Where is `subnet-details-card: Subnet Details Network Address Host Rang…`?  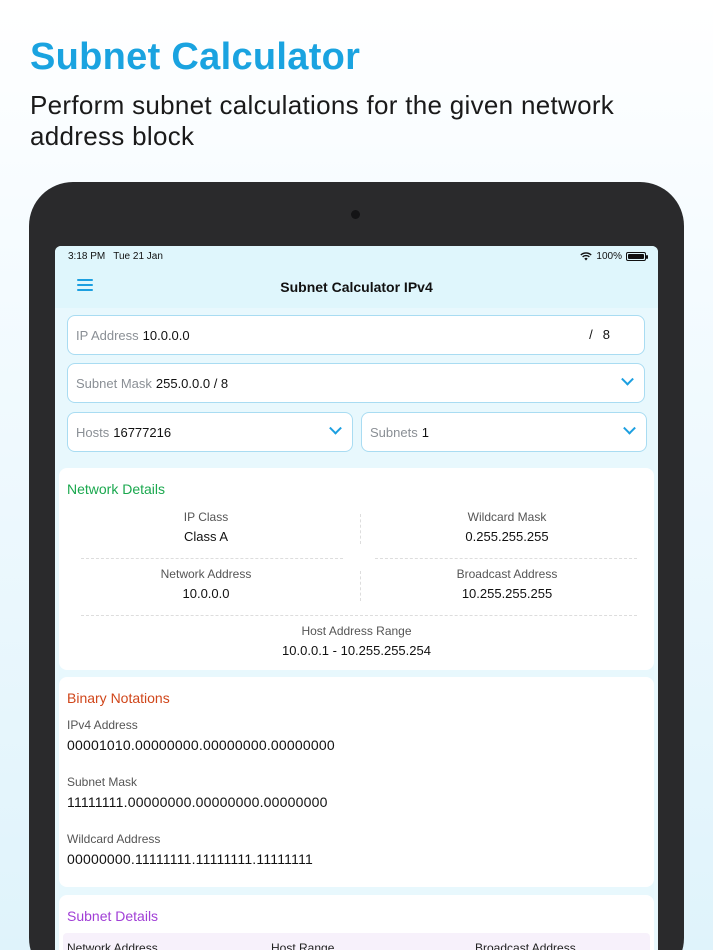 subnet-details-card: Subnet Details Network Address Host Rang… is located at coordinates (356, 922).